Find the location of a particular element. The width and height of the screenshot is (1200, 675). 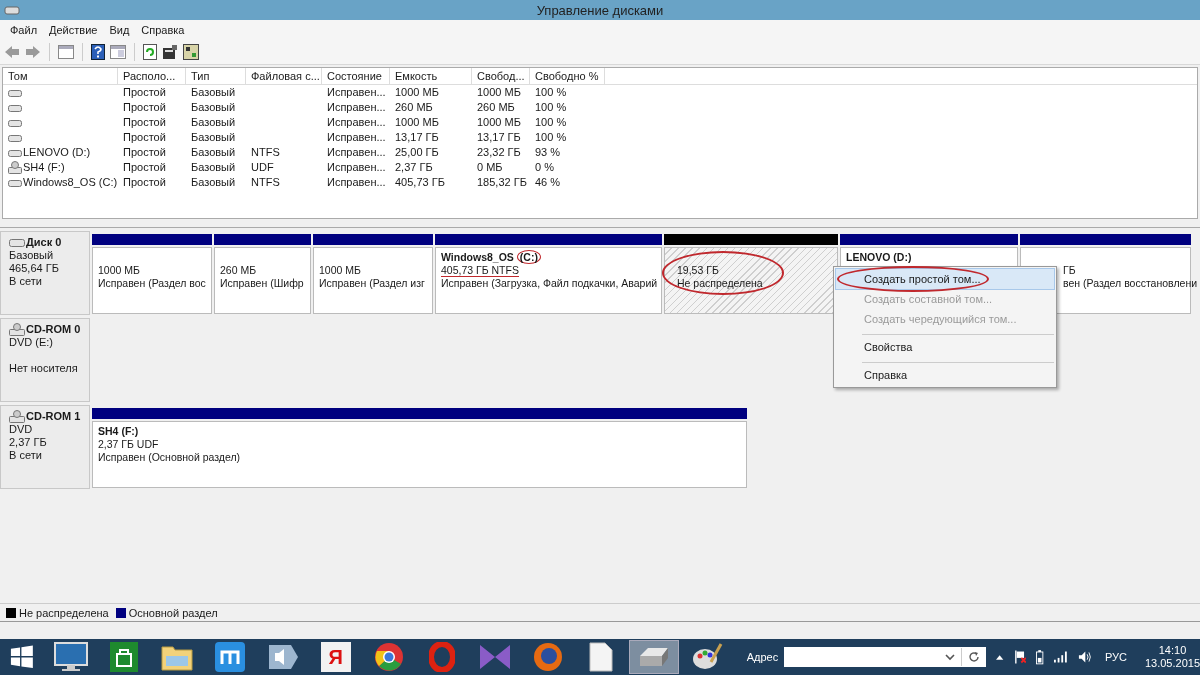

disk-type: Базовый is located at coordinates (31, 255).